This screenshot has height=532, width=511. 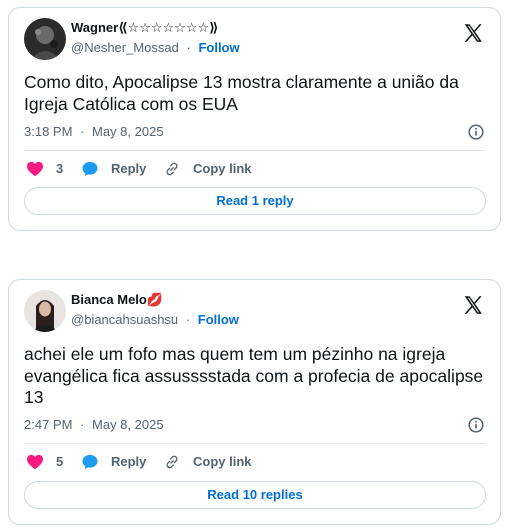 I want to click on tweet-meta: 2:47 PM · May 8, 2025, so click(x=255, y=425).